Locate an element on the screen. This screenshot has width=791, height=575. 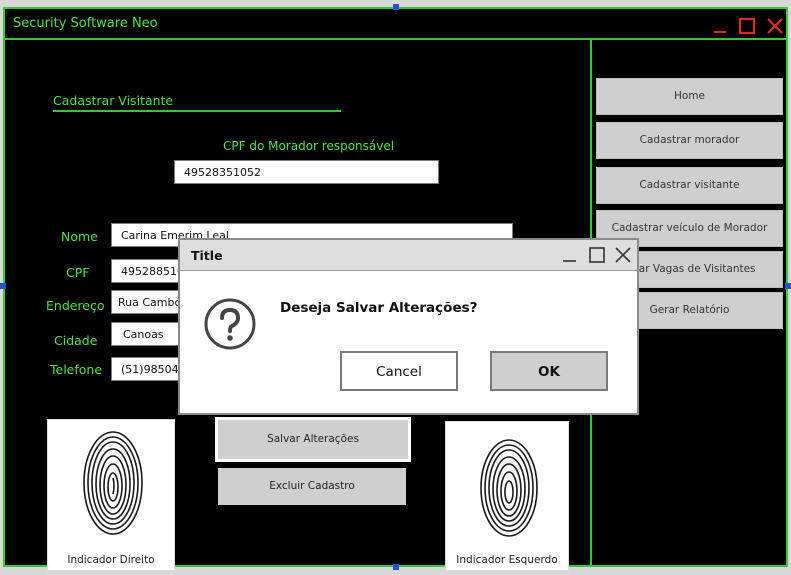
title-bar: Security Software Neo is located at coordinates (395, 24).